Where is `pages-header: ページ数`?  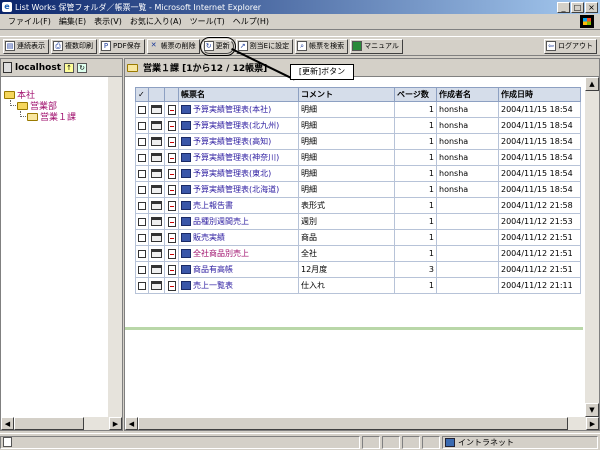
pages-header: ページ数 is located at coordinates (415, 94).